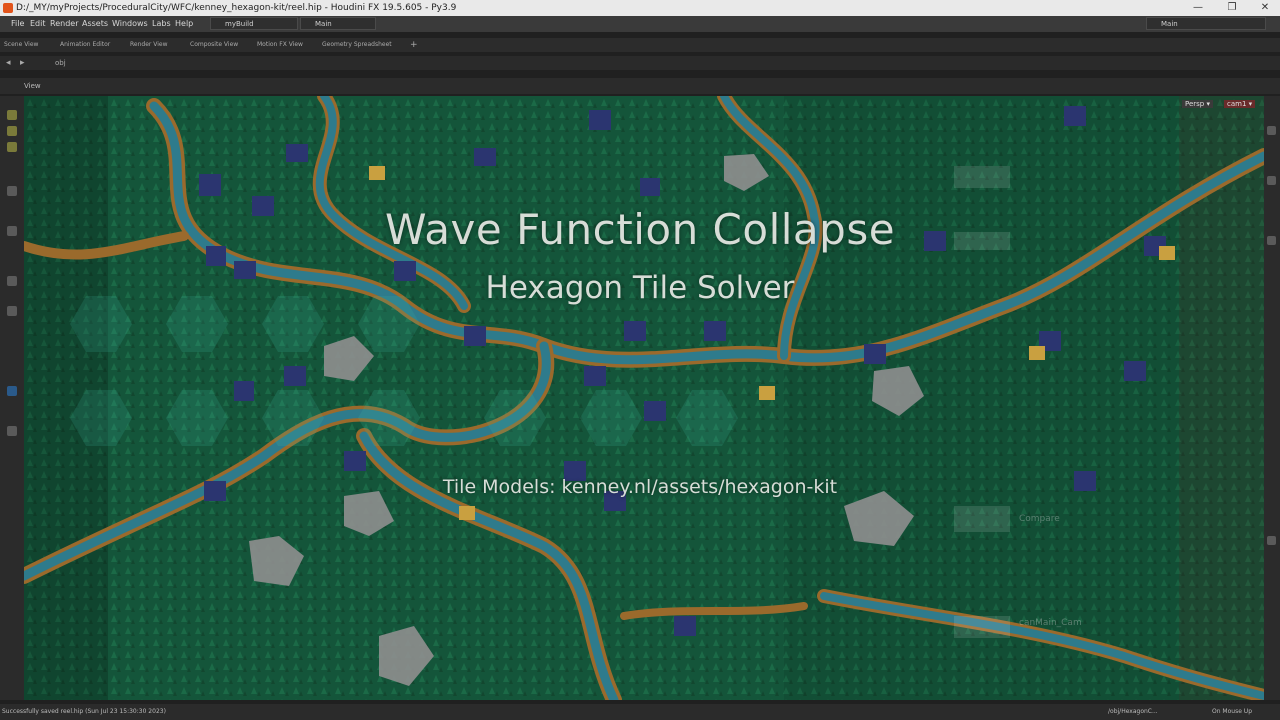 The width and height of the screenshot is (1280, 720). What do you see at coordinates (1271, 240) in the screenshot?
I see `shading-icon` at bounding box center [1271, 240].